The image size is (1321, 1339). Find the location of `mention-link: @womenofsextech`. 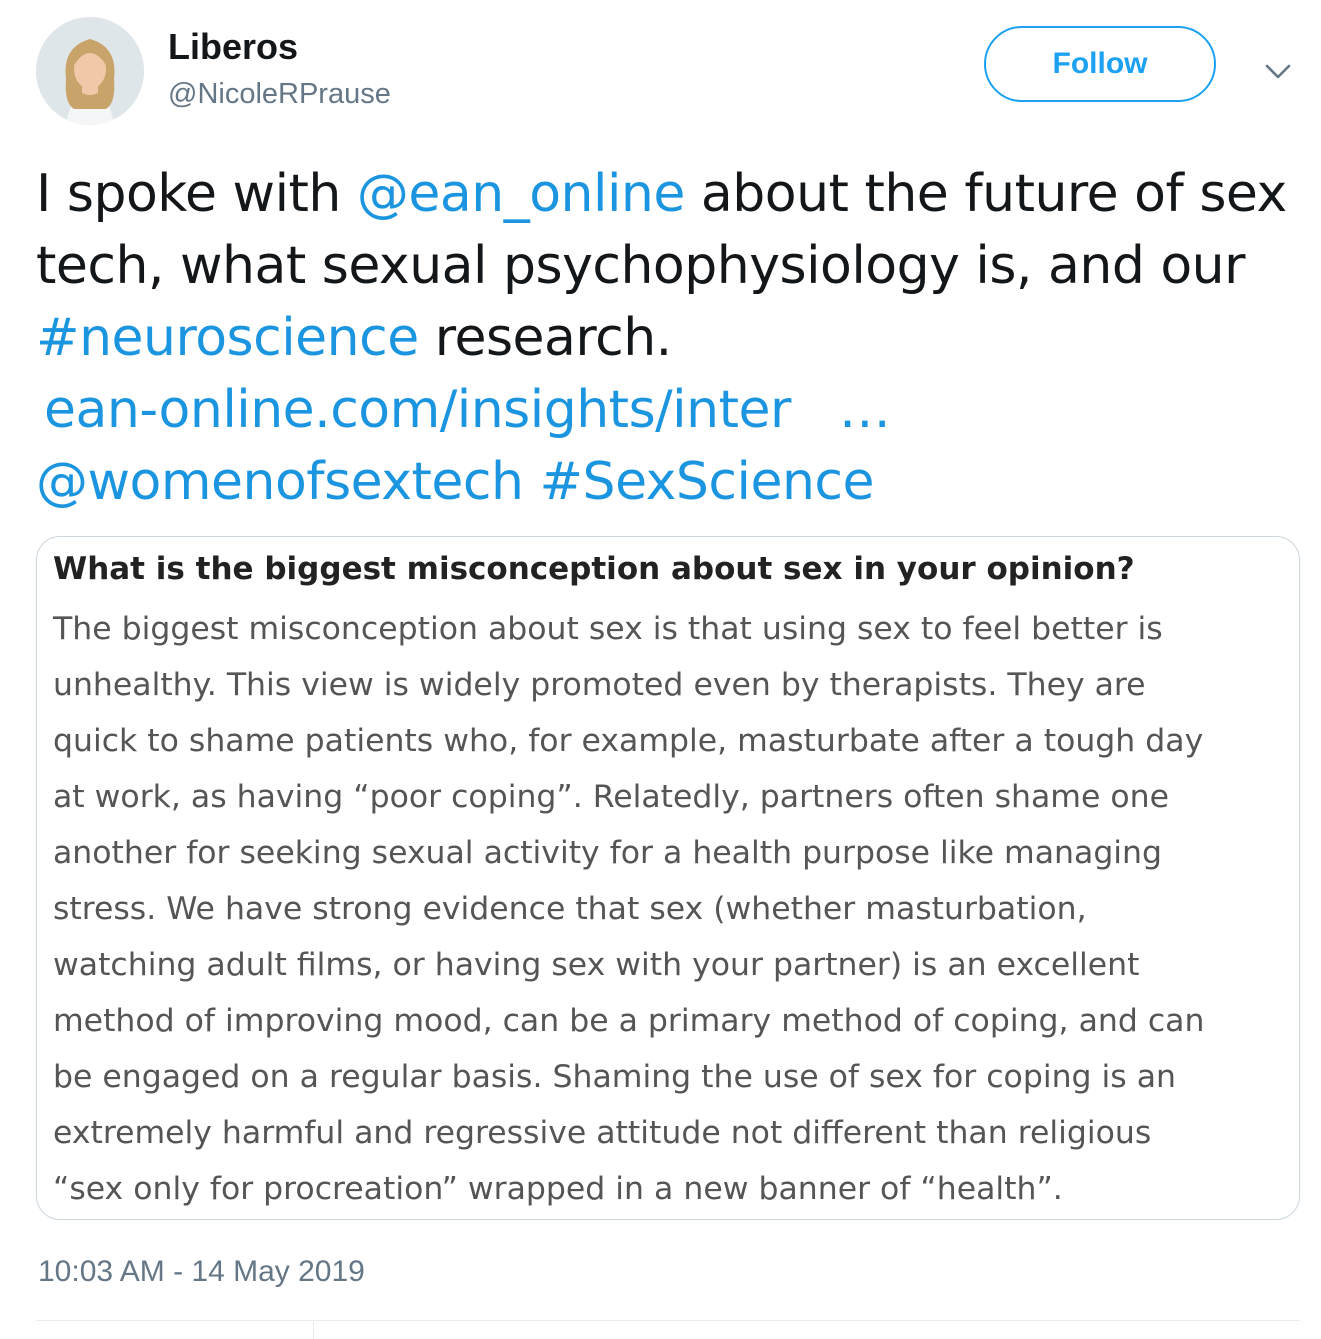

mention-link: @womenofsextech is located at coordinates (280, 482).